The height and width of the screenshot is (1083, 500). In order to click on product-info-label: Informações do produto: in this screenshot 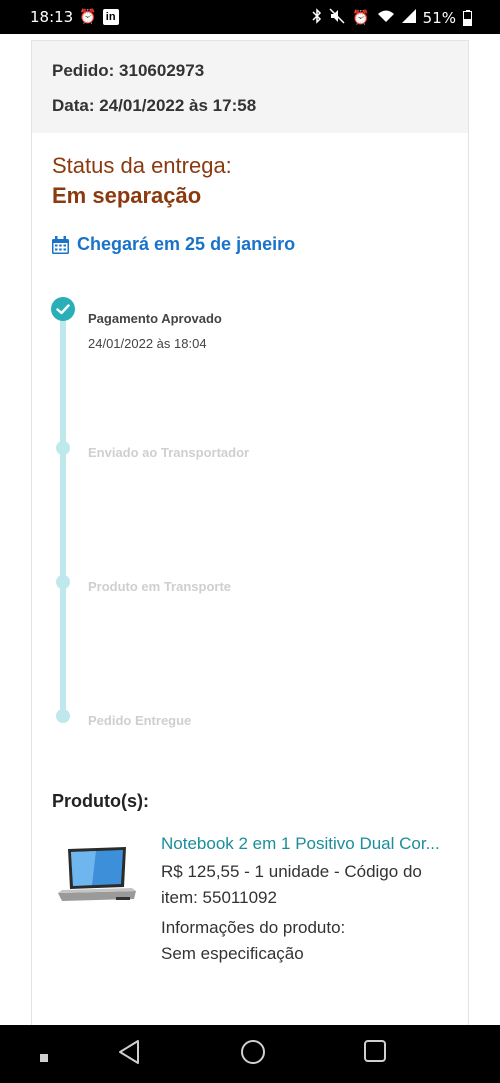, I will do `click(253, 927)`.